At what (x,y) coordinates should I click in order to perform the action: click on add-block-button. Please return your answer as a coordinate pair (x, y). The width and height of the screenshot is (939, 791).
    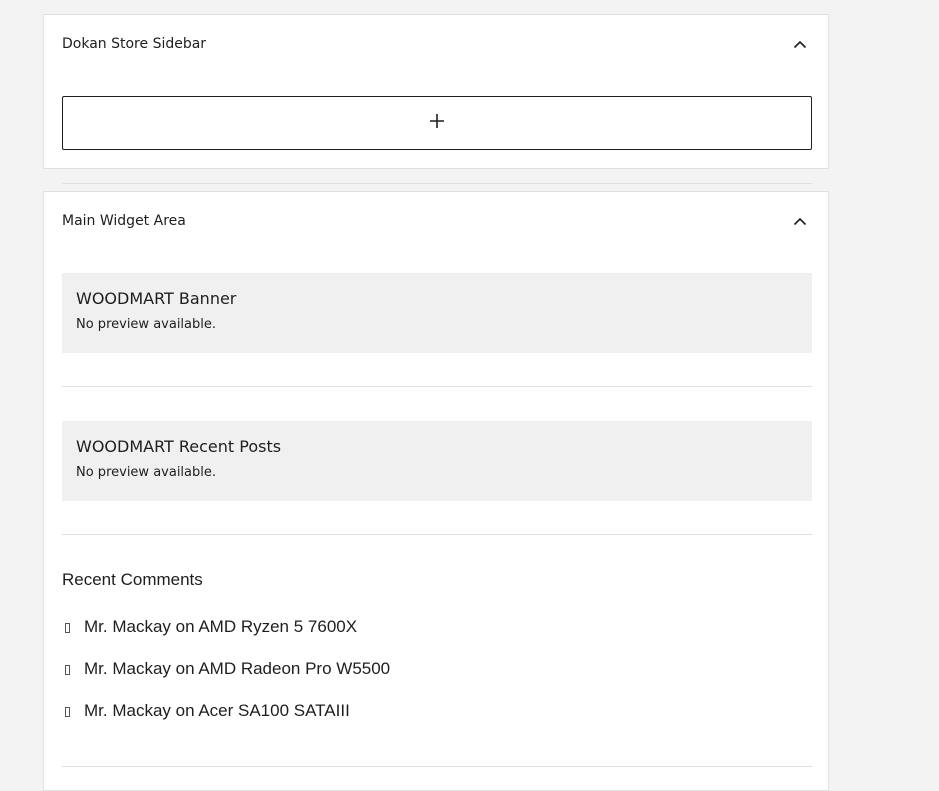
    Looking at the image, I should click on (437, 123).